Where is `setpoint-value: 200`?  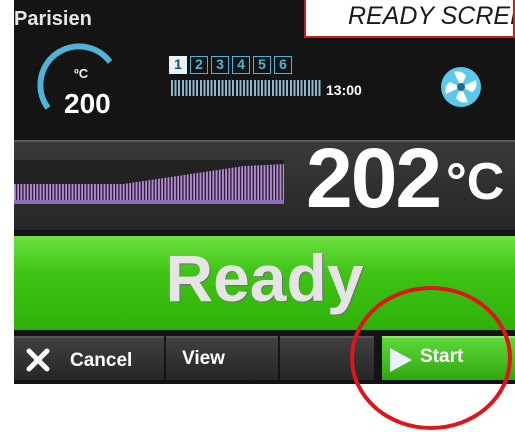 setpoint-value: 200 is located at coordinates (87, 103).